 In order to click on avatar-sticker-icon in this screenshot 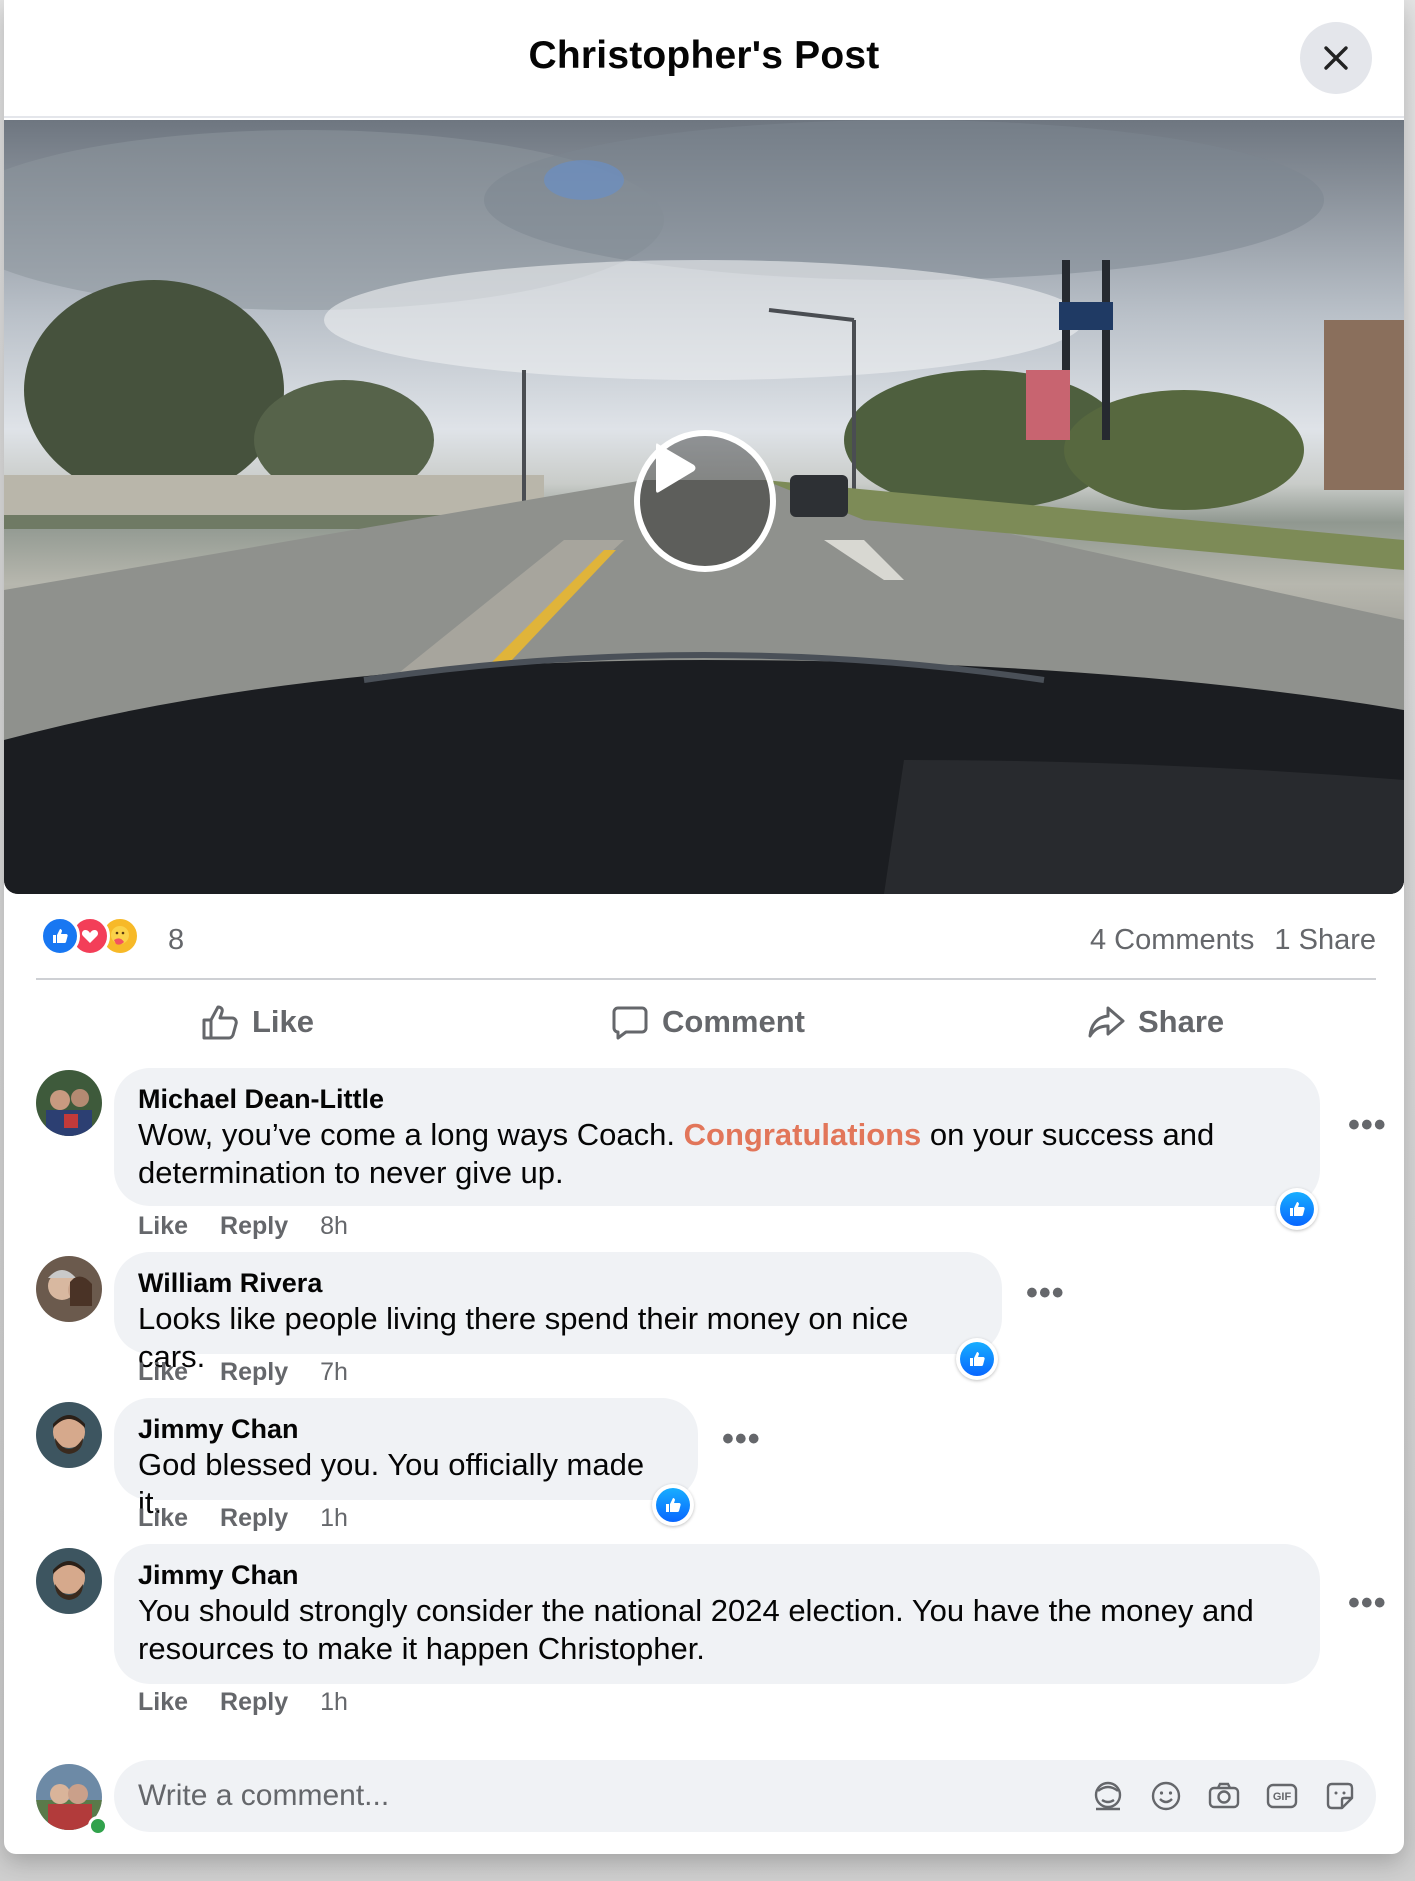, I will do `click(1108, 1796)`.